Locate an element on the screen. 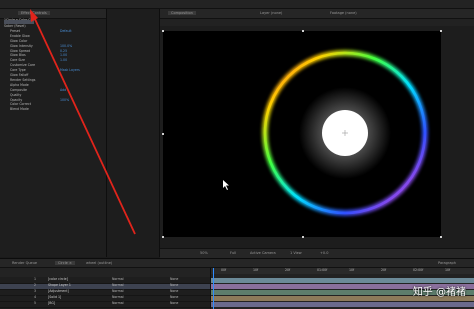  ruler-tick-label: 00f is located at coordinates (224, 270).